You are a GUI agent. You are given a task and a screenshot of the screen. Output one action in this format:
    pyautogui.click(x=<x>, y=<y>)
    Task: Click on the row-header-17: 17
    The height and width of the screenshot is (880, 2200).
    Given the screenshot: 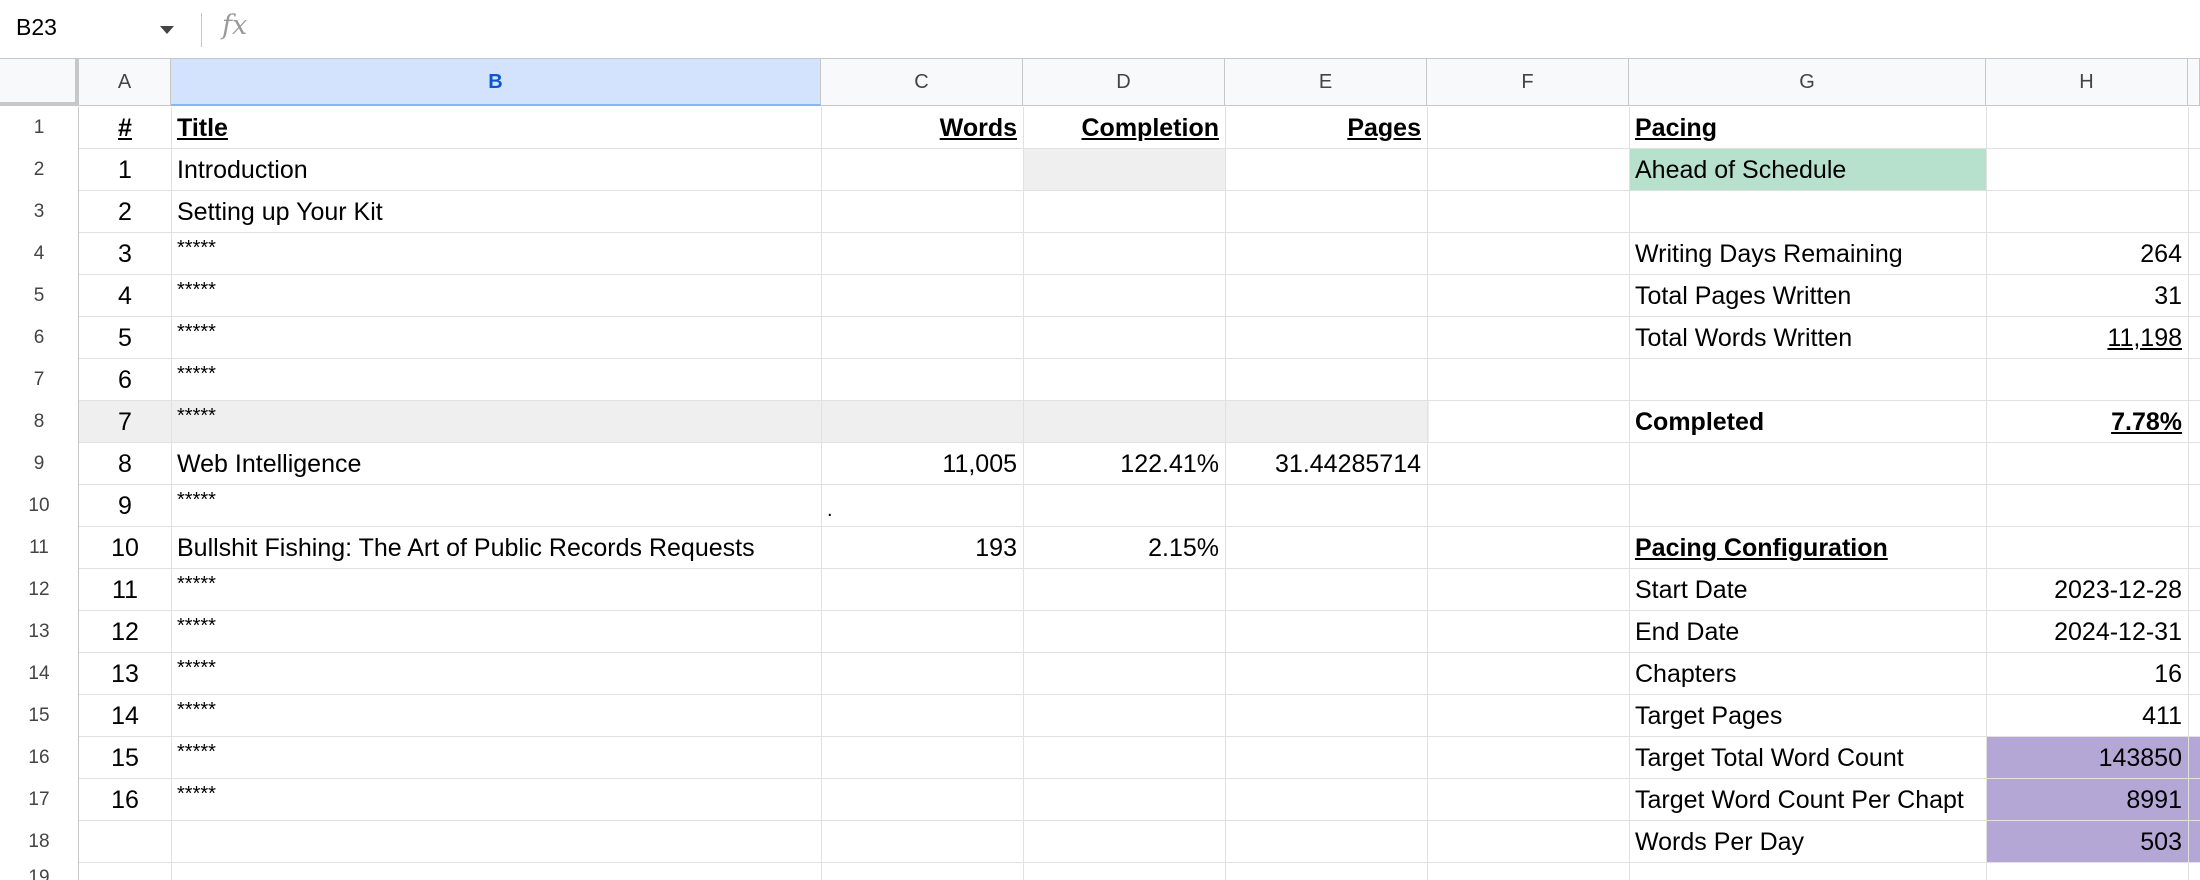 What is the action you would take?
    pyautogui.click(x=39, y=800)
    